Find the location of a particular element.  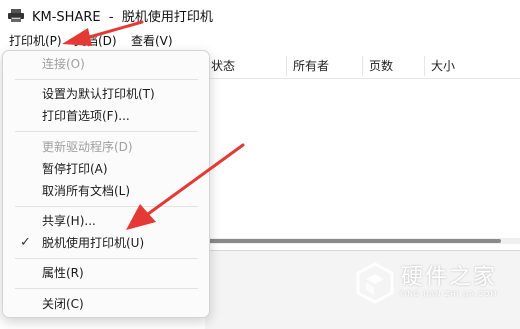

watermark: 硬件之家 YING JIAN ZHI JIA.COM is located at coordinates (435, 284).